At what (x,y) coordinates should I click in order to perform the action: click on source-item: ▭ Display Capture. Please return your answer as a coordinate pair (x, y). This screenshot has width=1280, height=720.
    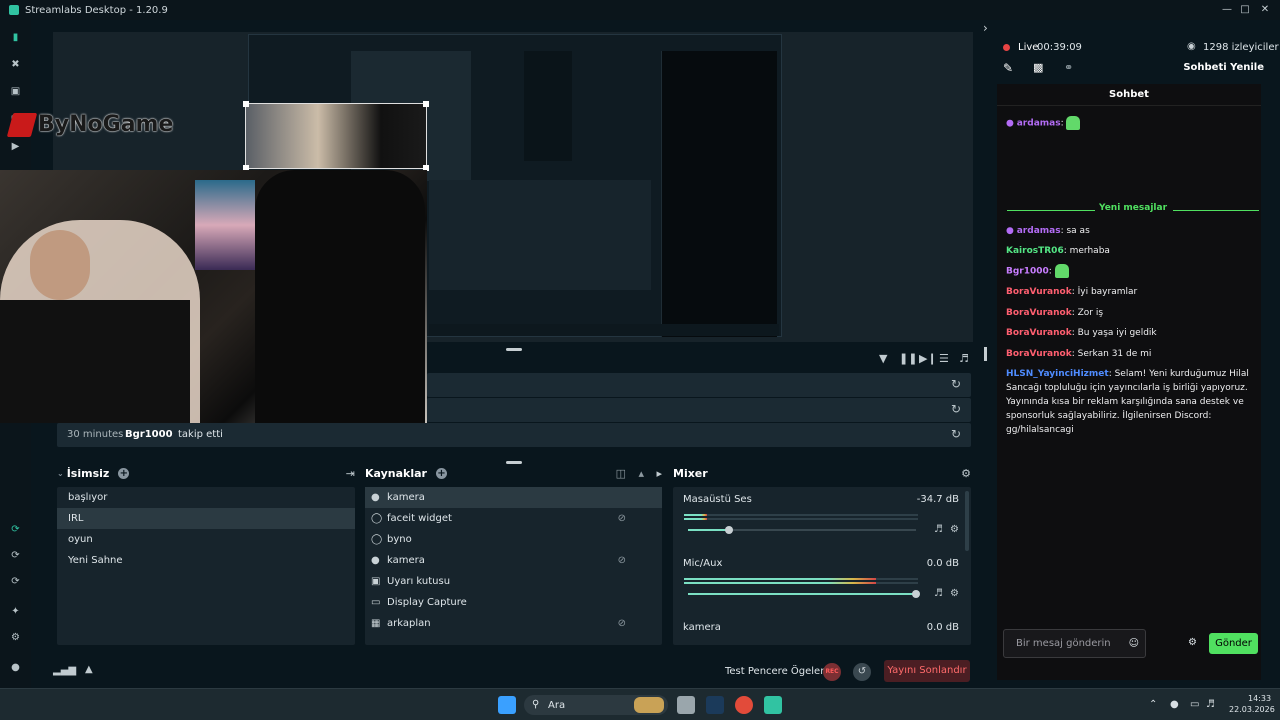
    Looking at the image, I should click on (513, 602).